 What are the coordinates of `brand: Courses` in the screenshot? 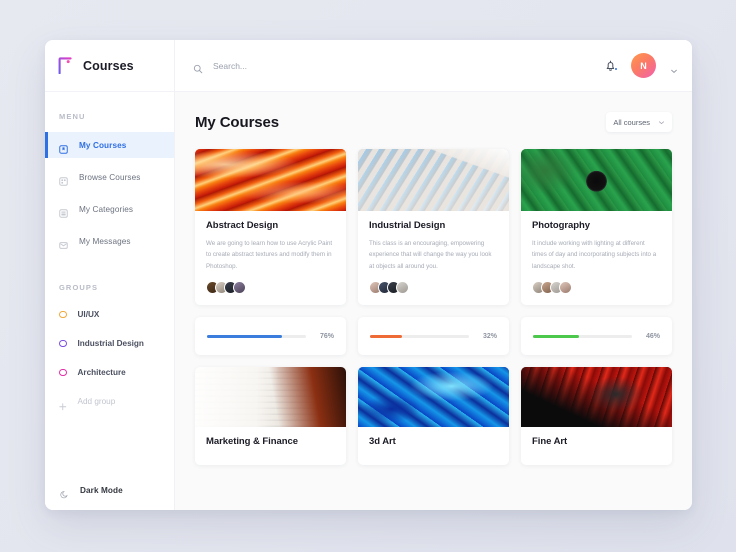 It's located at (109, 66).